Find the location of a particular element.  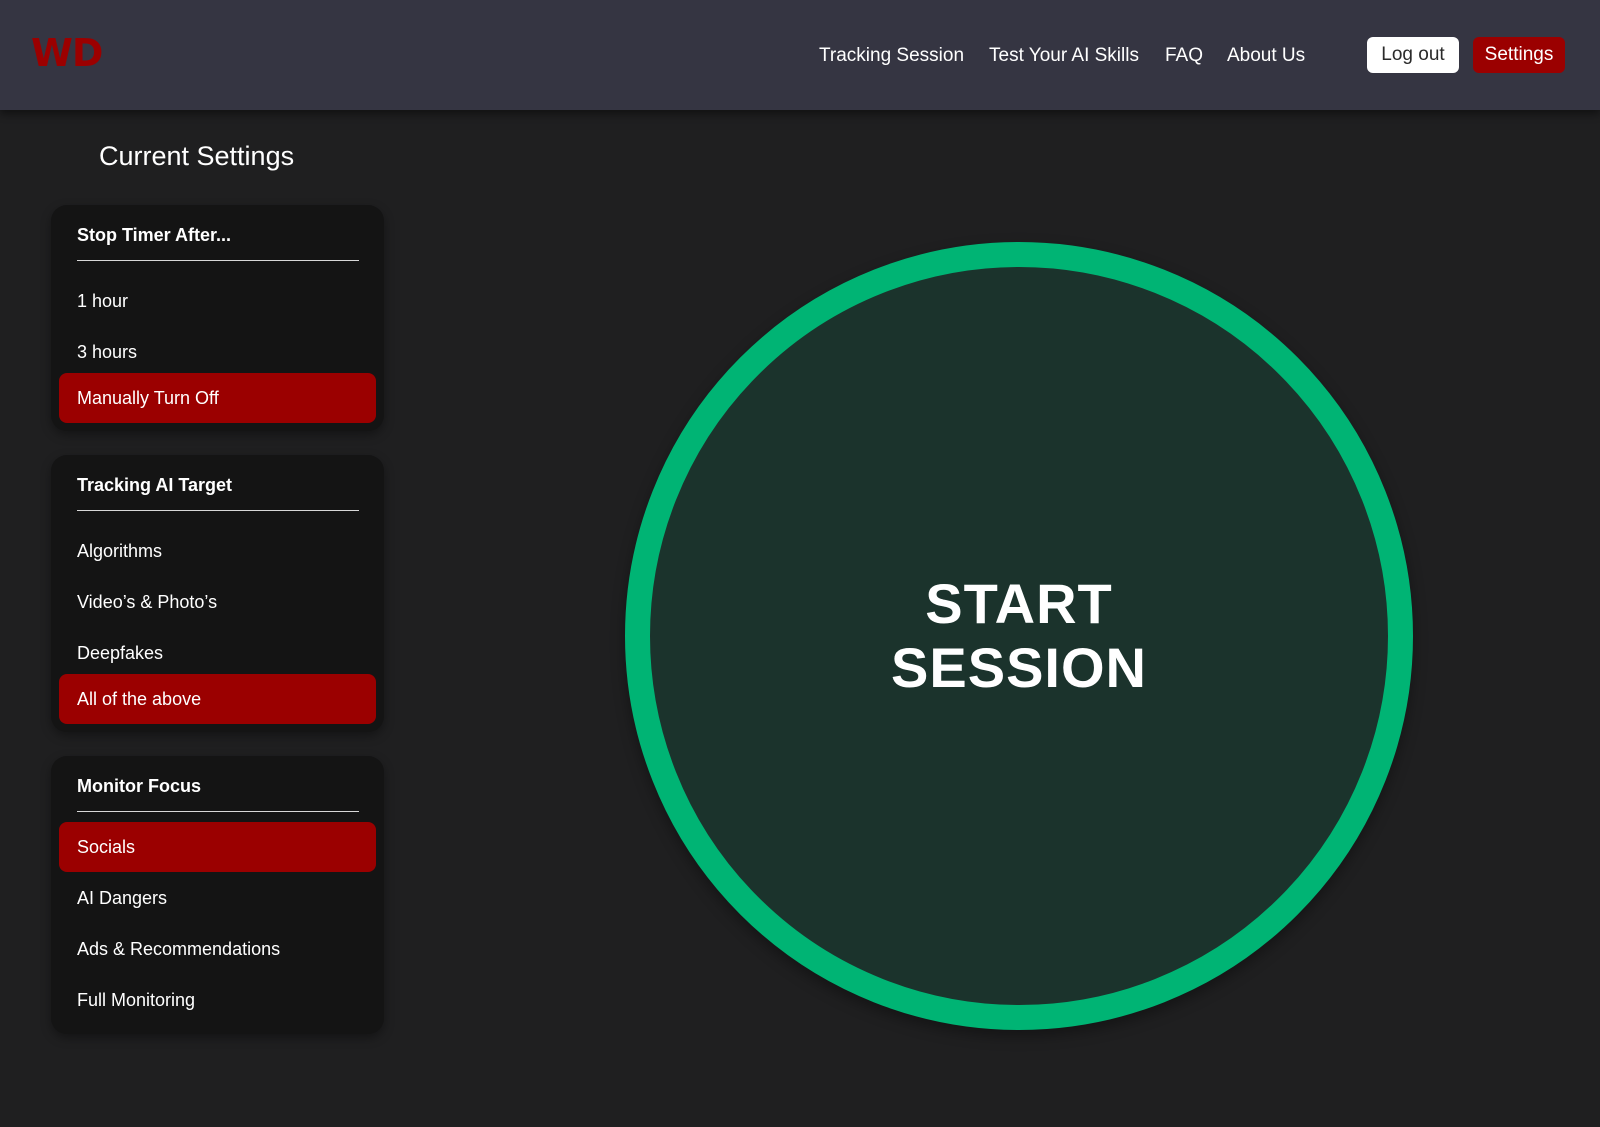

option-1-hour: 1 hour is located at coordinates (217, 301).